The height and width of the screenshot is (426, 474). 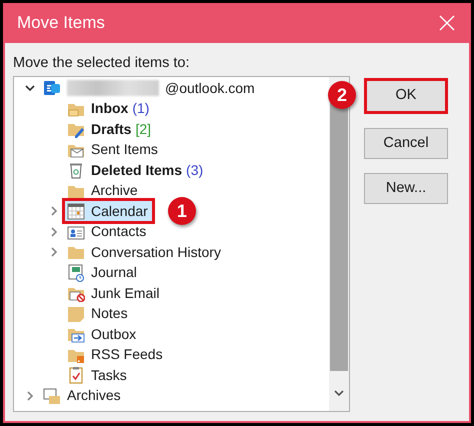 I want to click on folder-label: RSS Feeds, so click(x=127, y=354).